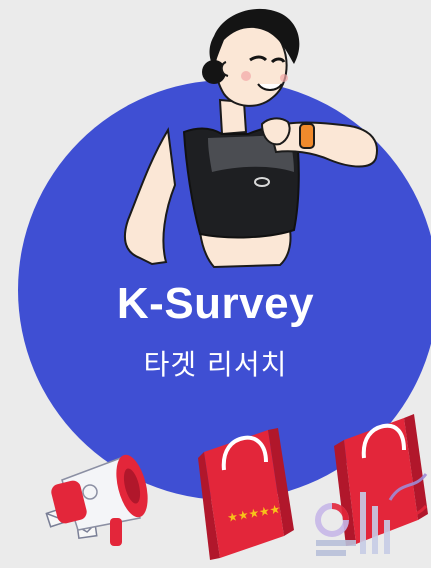 This screenshot has width=431, height=568. Describe the element at coordinates (371, 514) in the screenshot. I see `analytics-chart-icon` at that location.